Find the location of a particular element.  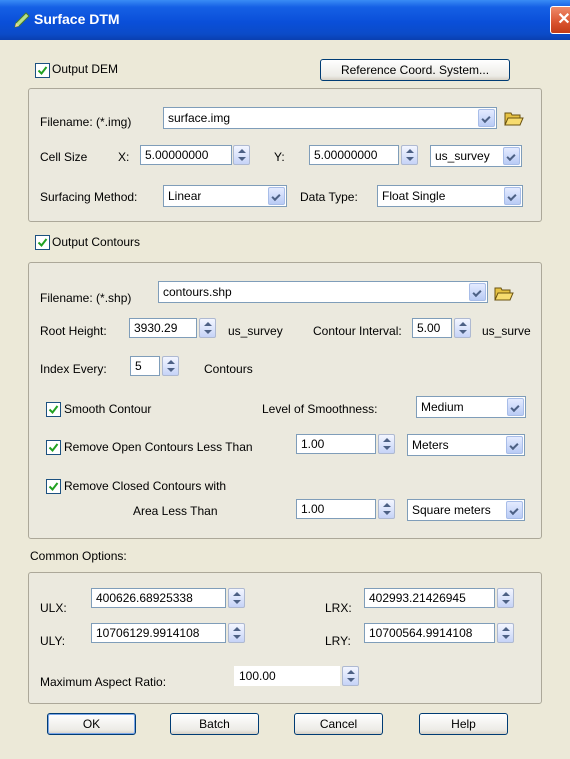

remove-open-contours-checkbox is located at coordinates (53, 447).